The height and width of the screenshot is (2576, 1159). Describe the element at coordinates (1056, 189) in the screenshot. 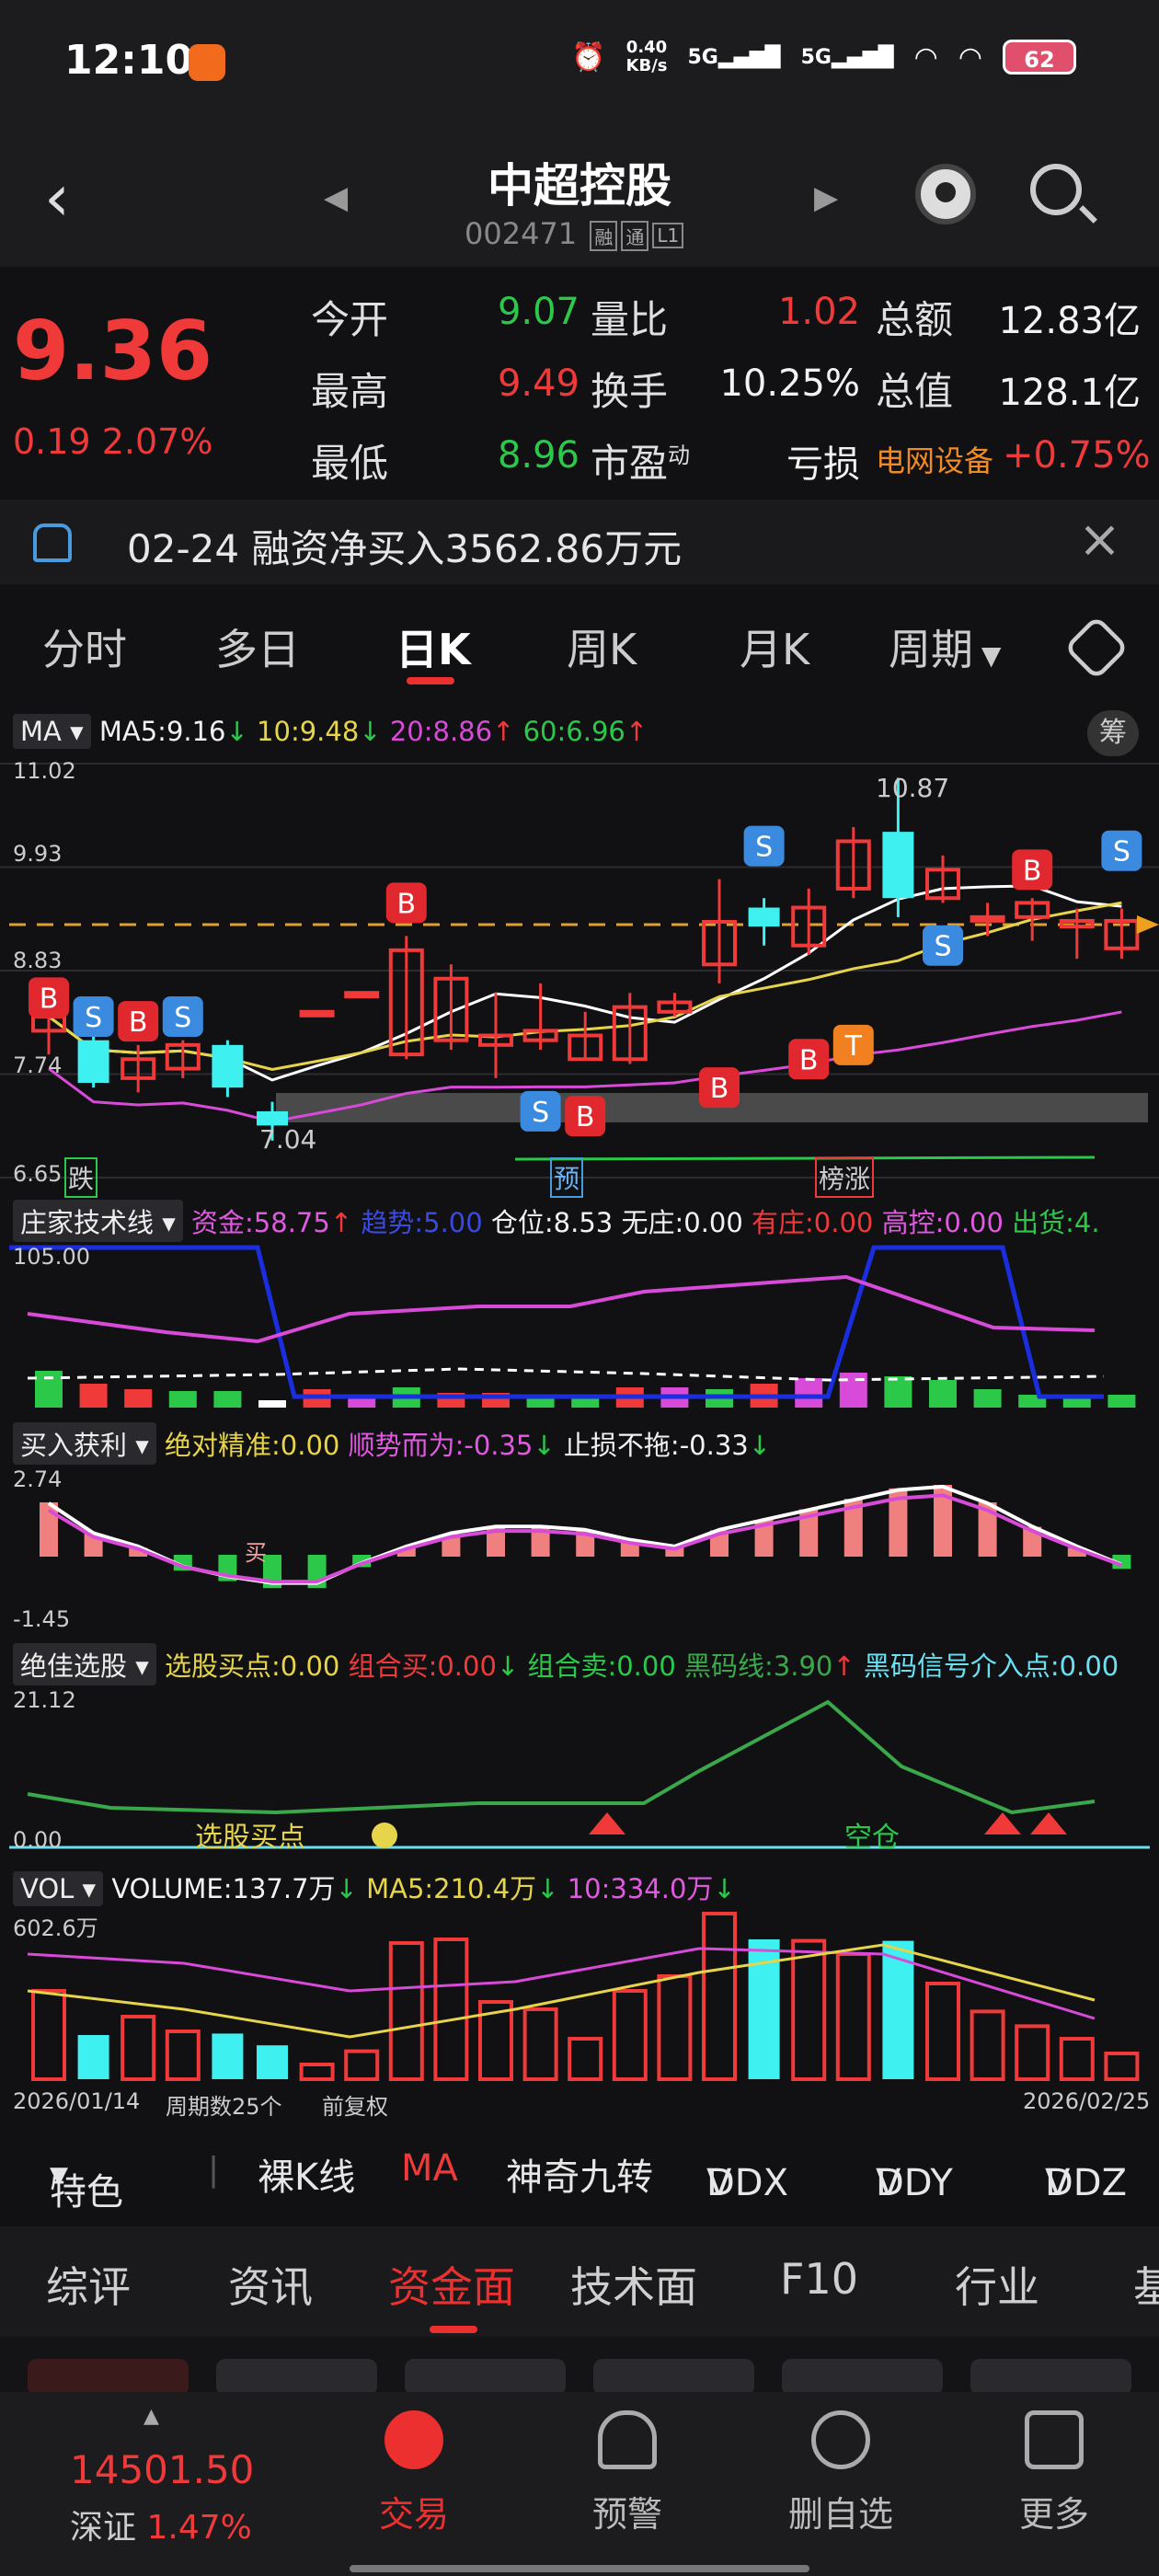

I see `search-icon` at that location.